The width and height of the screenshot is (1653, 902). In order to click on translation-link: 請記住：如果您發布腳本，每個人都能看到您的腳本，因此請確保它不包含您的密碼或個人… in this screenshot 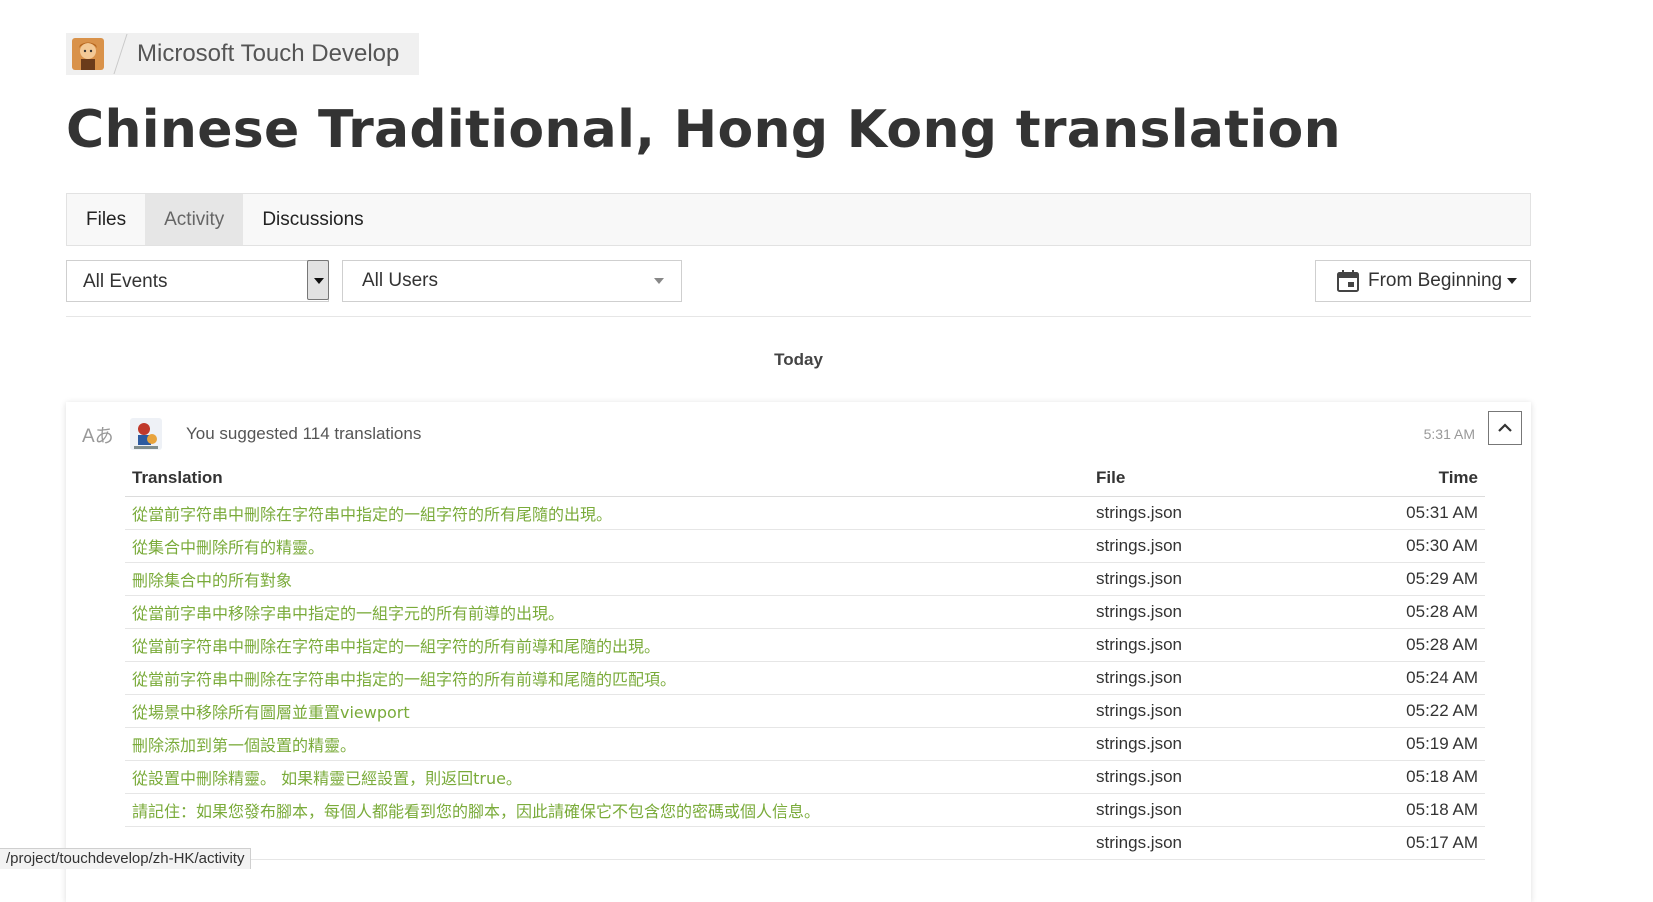, I will do `click(607, 810)`.